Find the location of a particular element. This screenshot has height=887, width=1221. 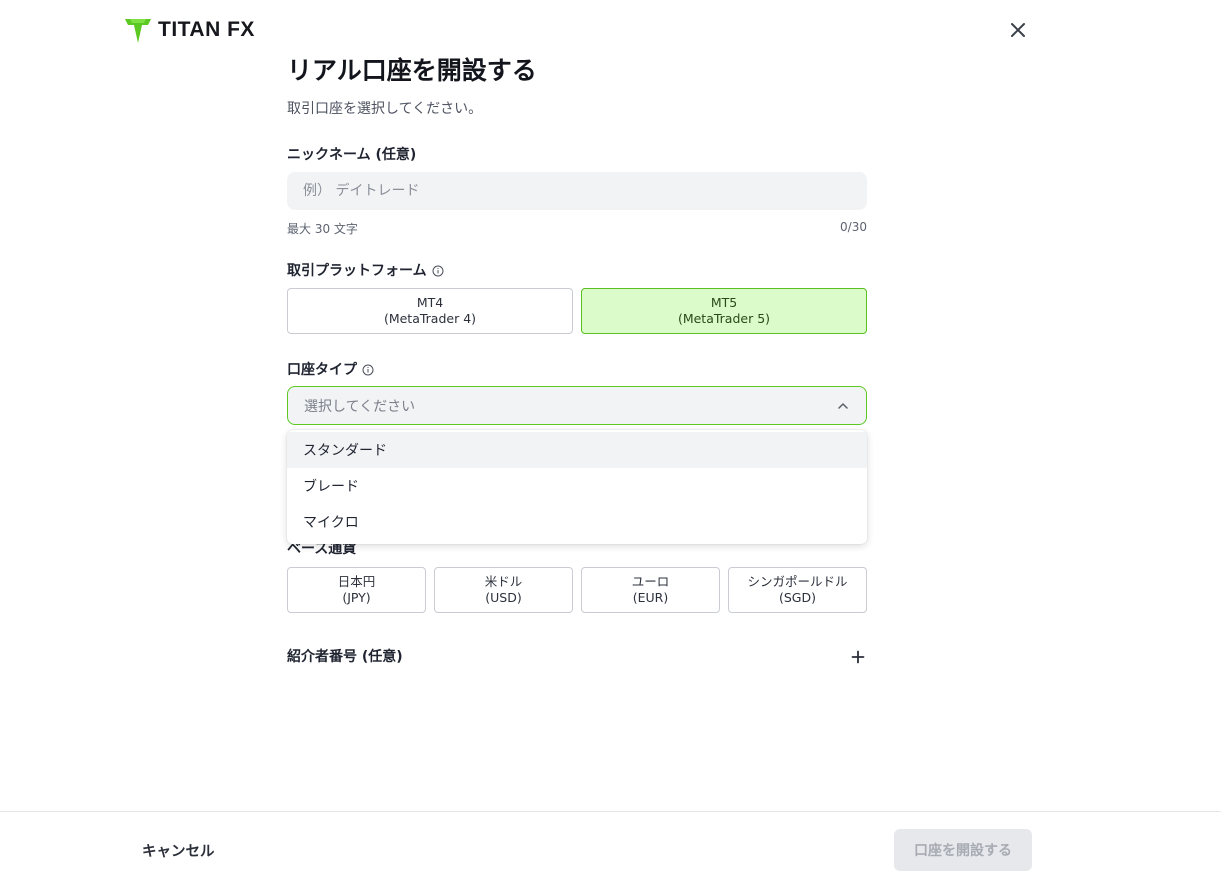

nickname-label-text: ニックネーム (任意) is located at coordinates (352, 155).